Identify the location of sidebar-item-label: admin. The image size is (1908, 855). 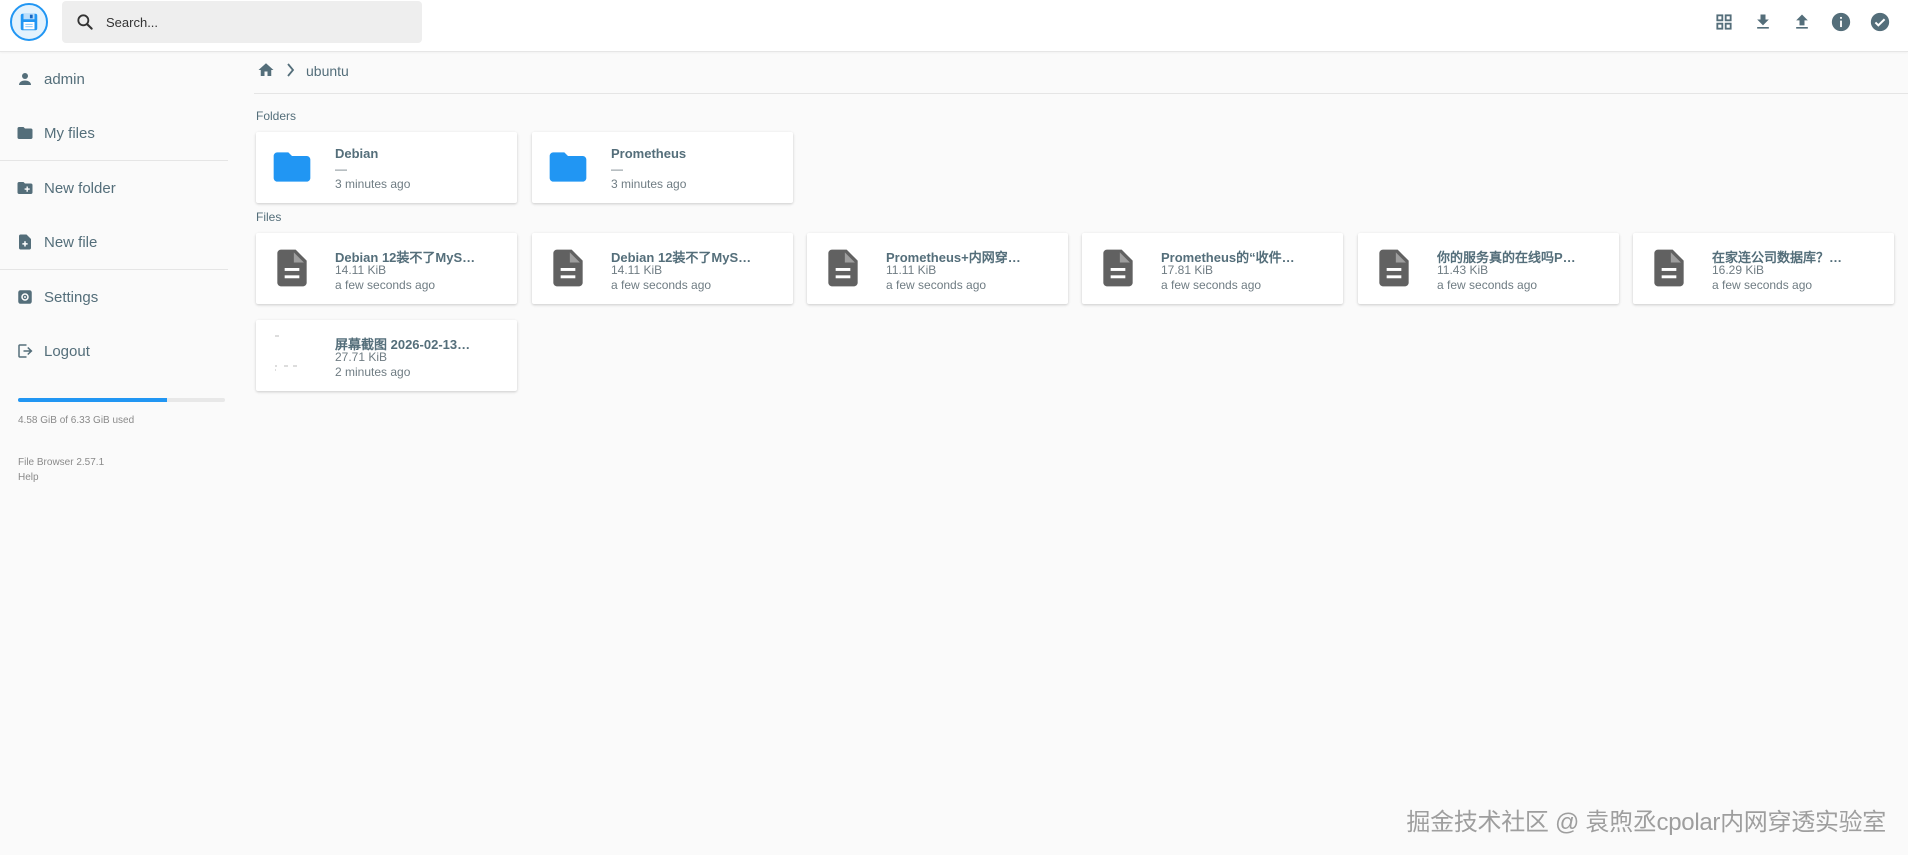
(64, 79).